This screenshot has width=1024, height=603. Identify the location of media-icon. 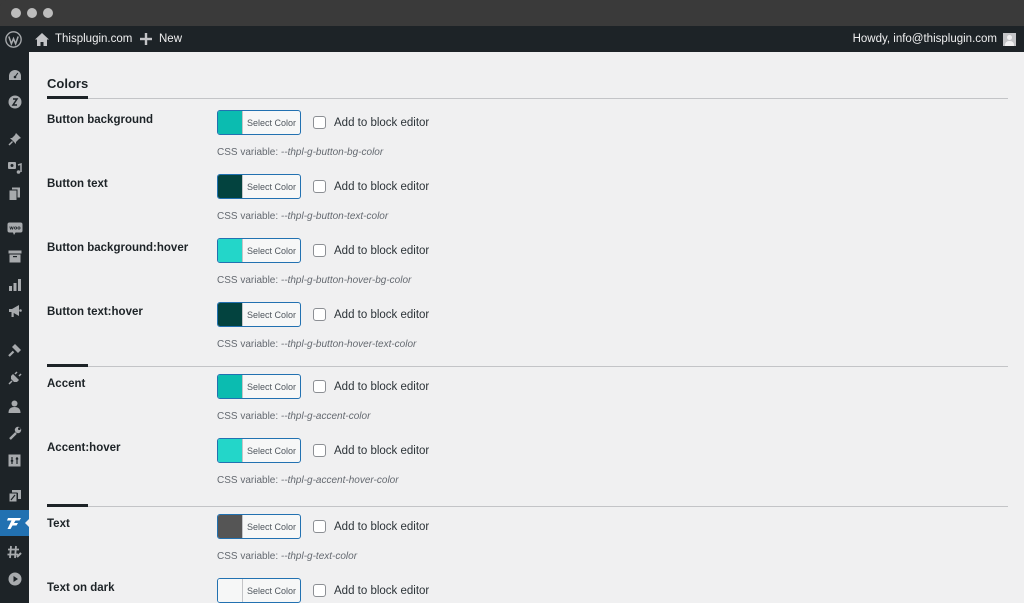
(15, 168).